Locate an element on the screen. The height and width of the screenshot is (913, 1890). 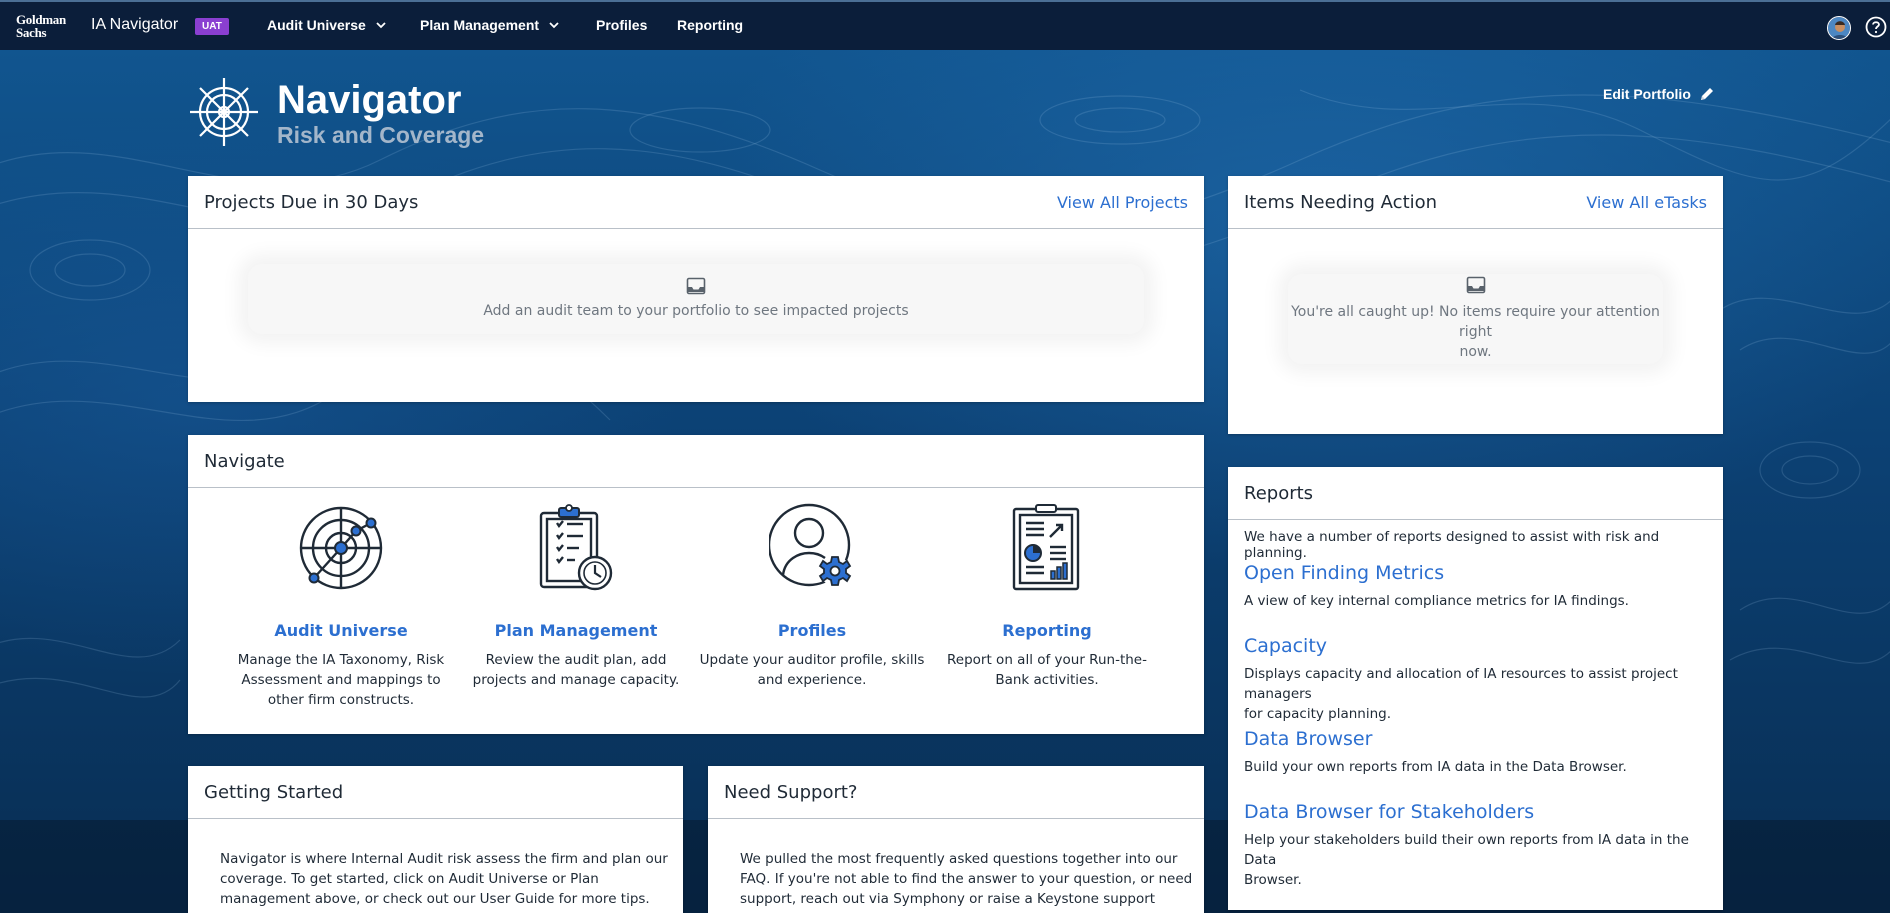
nav-item-label: Plan Management is located at coordinates (480, 25).